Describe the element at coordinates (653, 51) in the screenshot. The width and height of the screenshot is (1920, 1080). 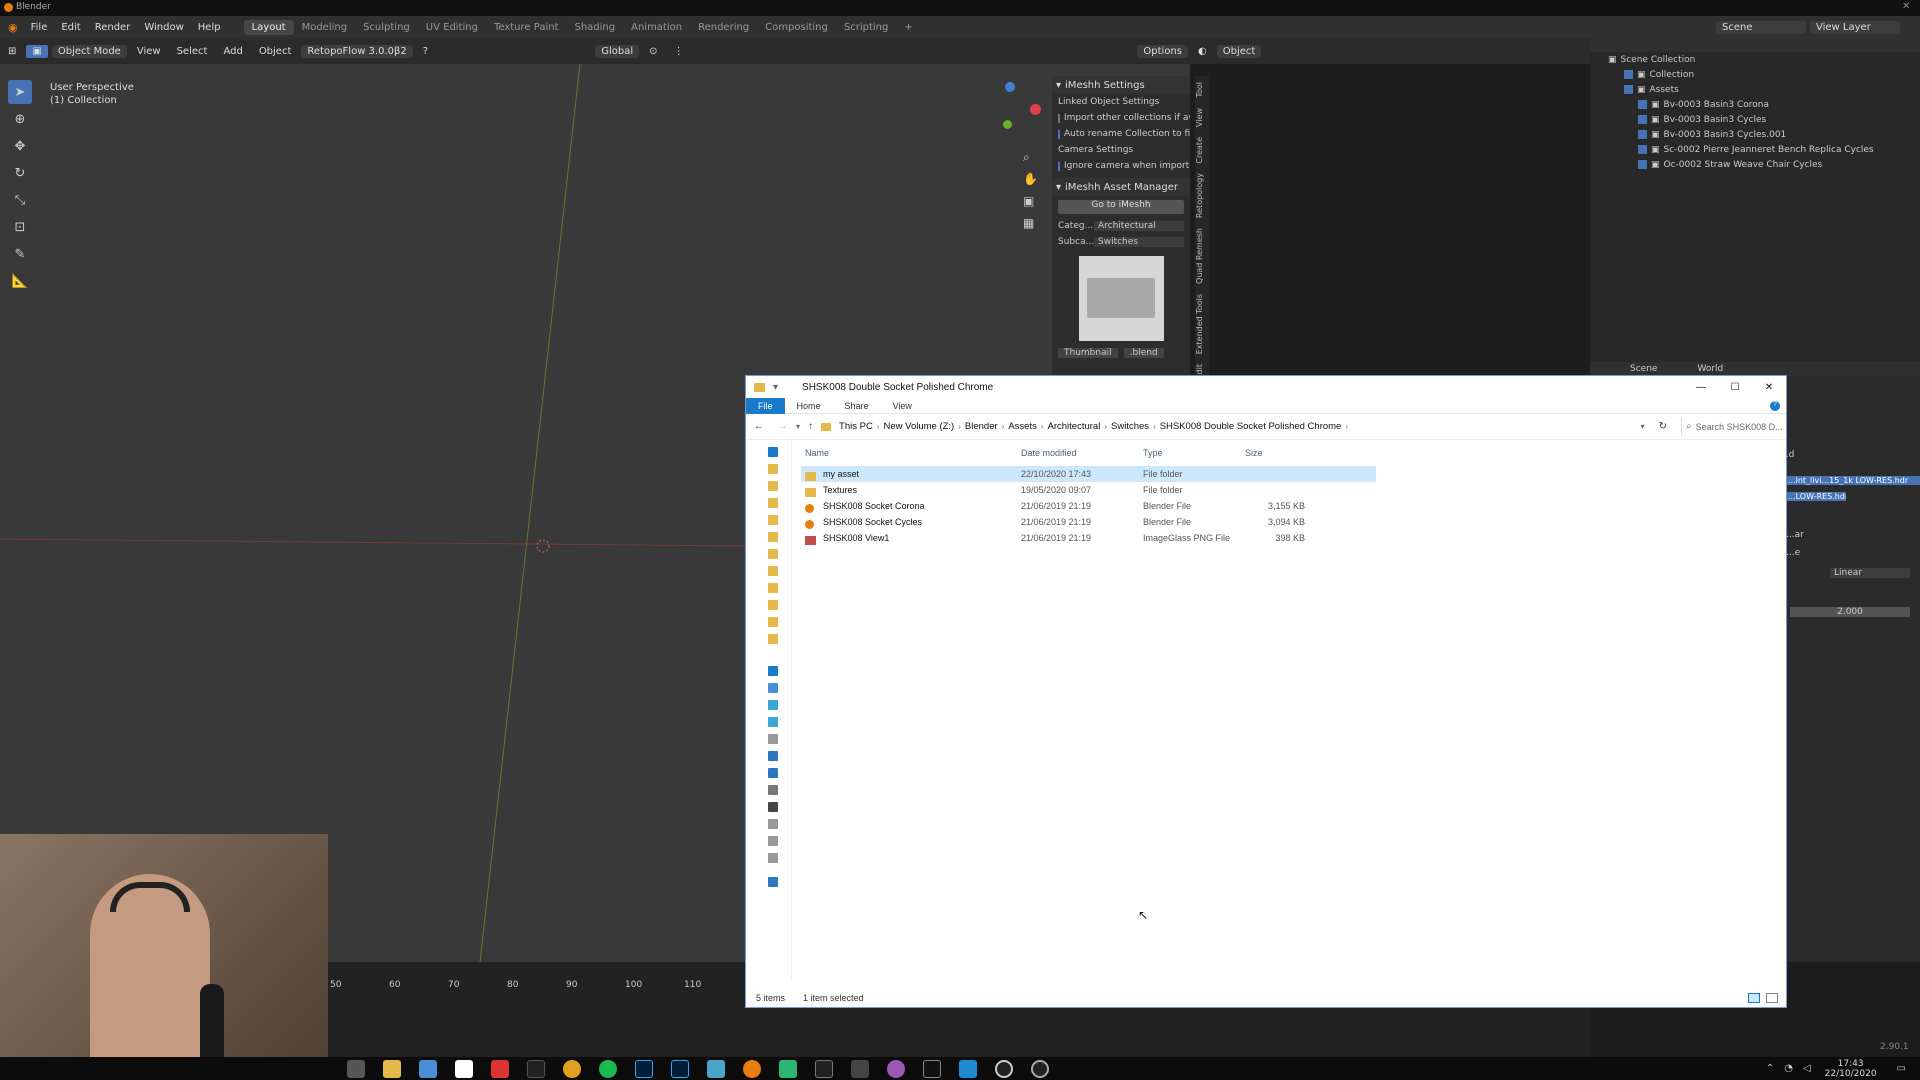
I see `pivot-icon: ⊙` at that location.